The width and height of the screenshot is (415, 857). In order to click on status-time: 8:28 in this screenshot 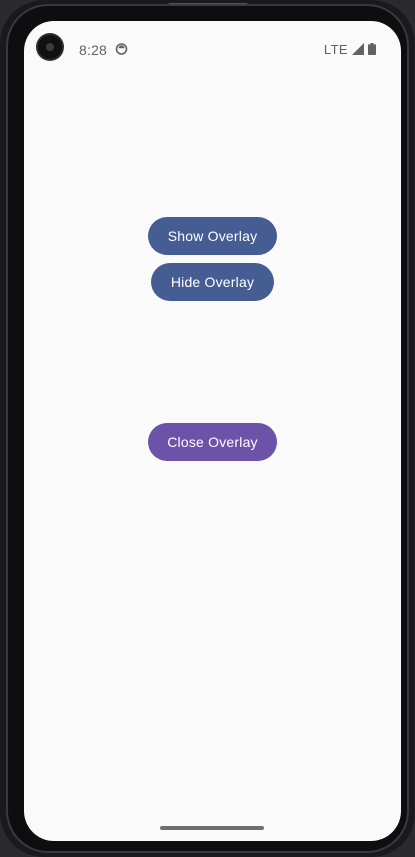, I will do `click(93, 50)`.